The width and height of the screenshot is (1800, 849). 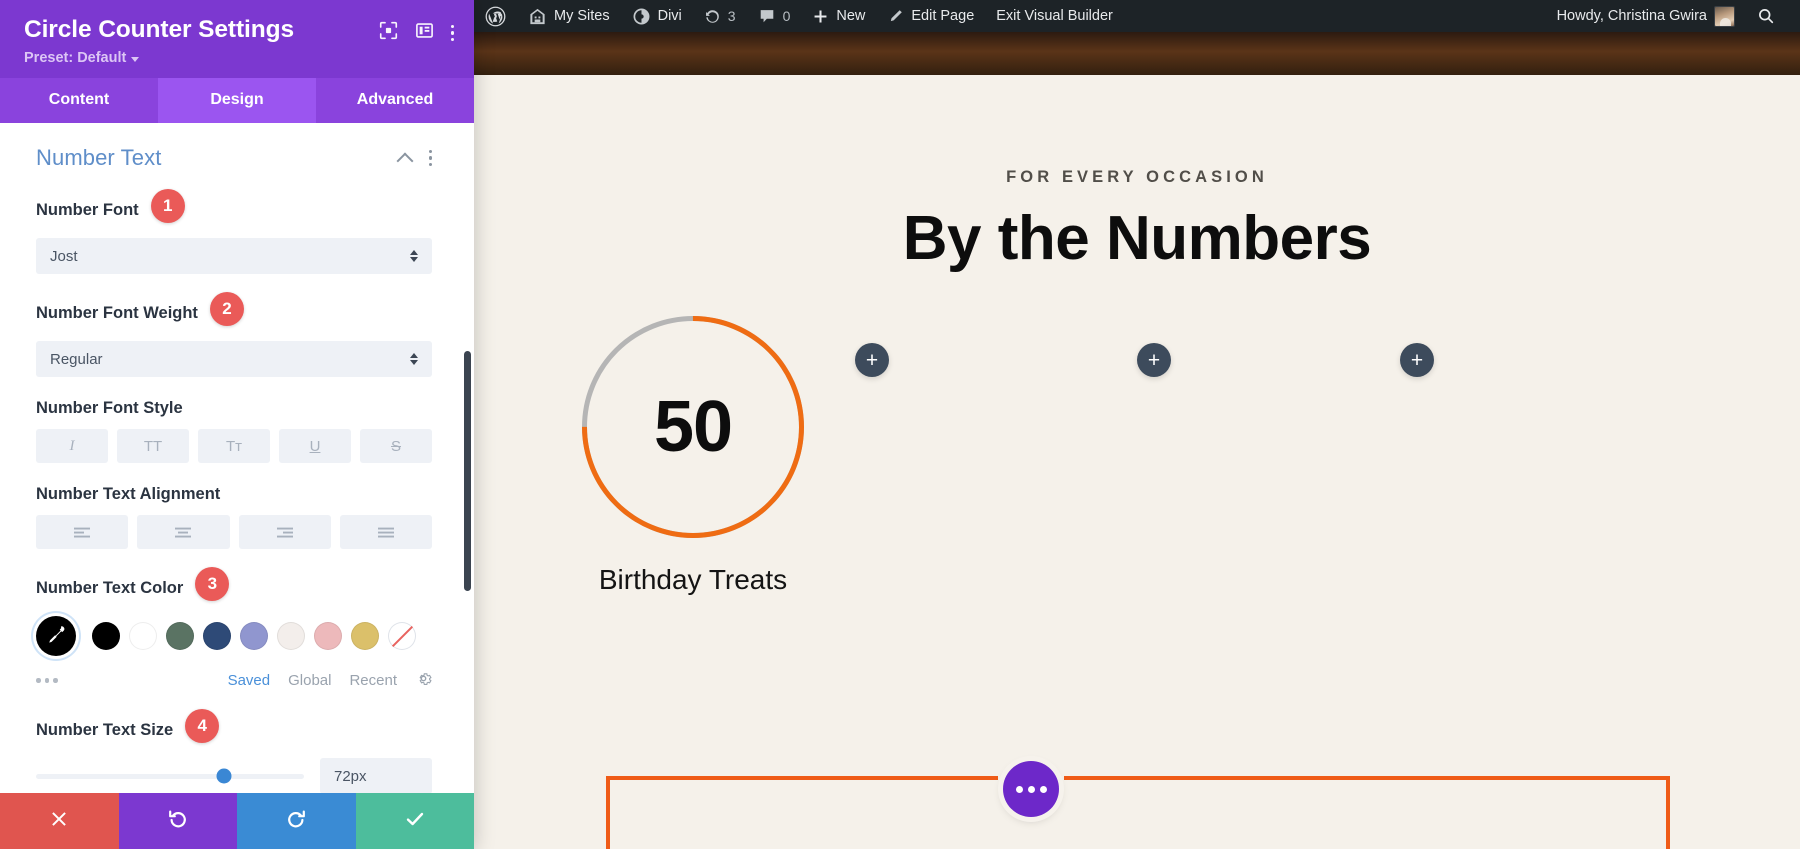 What do you see at coordinates (105, 729) in the screenshot?
I see `number-text-size-label: Number Text Size` at bounding box center [105, 729].